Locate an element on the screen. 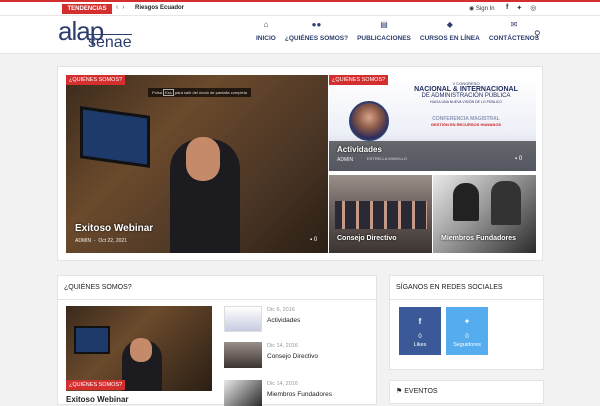  list-item: Dic 6, 2016 Actividades is located at coordinates (299, 319).